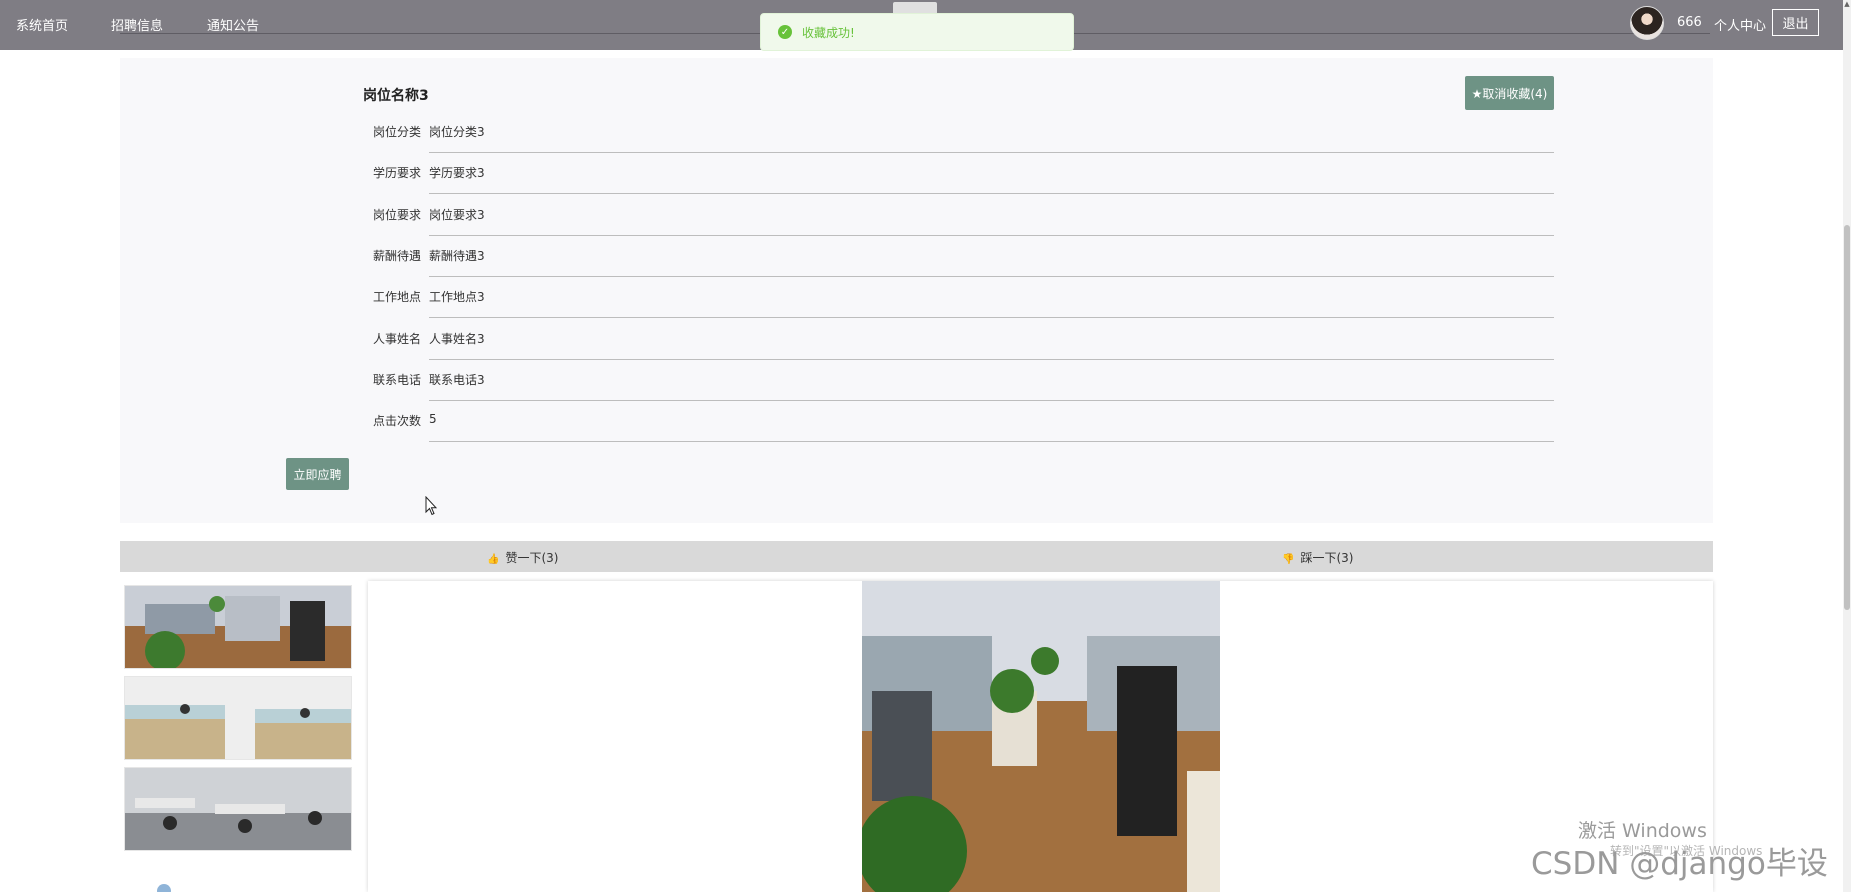 The image size is (1851, 892). I want to click on reaction-bar, so click(916, 556).